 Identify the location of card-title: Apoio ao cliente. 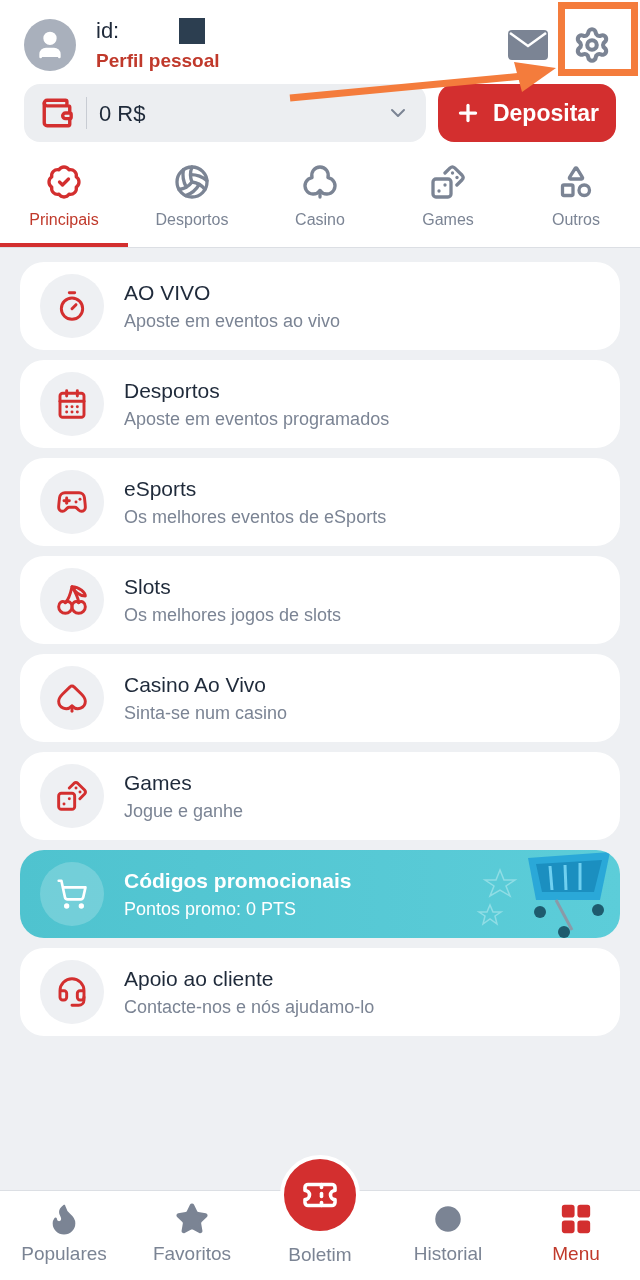
(199, 978).